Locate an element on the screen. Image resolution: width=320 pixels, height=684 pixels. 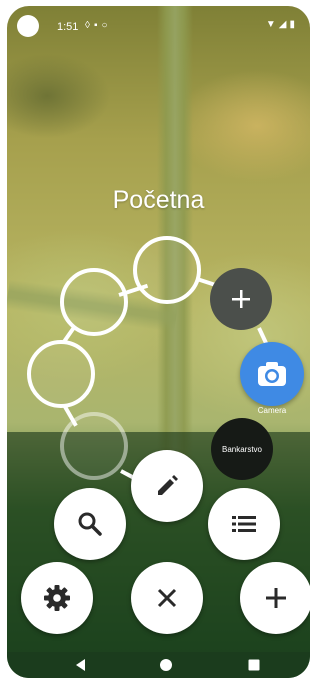
bankarstvo-label: Bankarstvo is located at coordinates (242, 449).